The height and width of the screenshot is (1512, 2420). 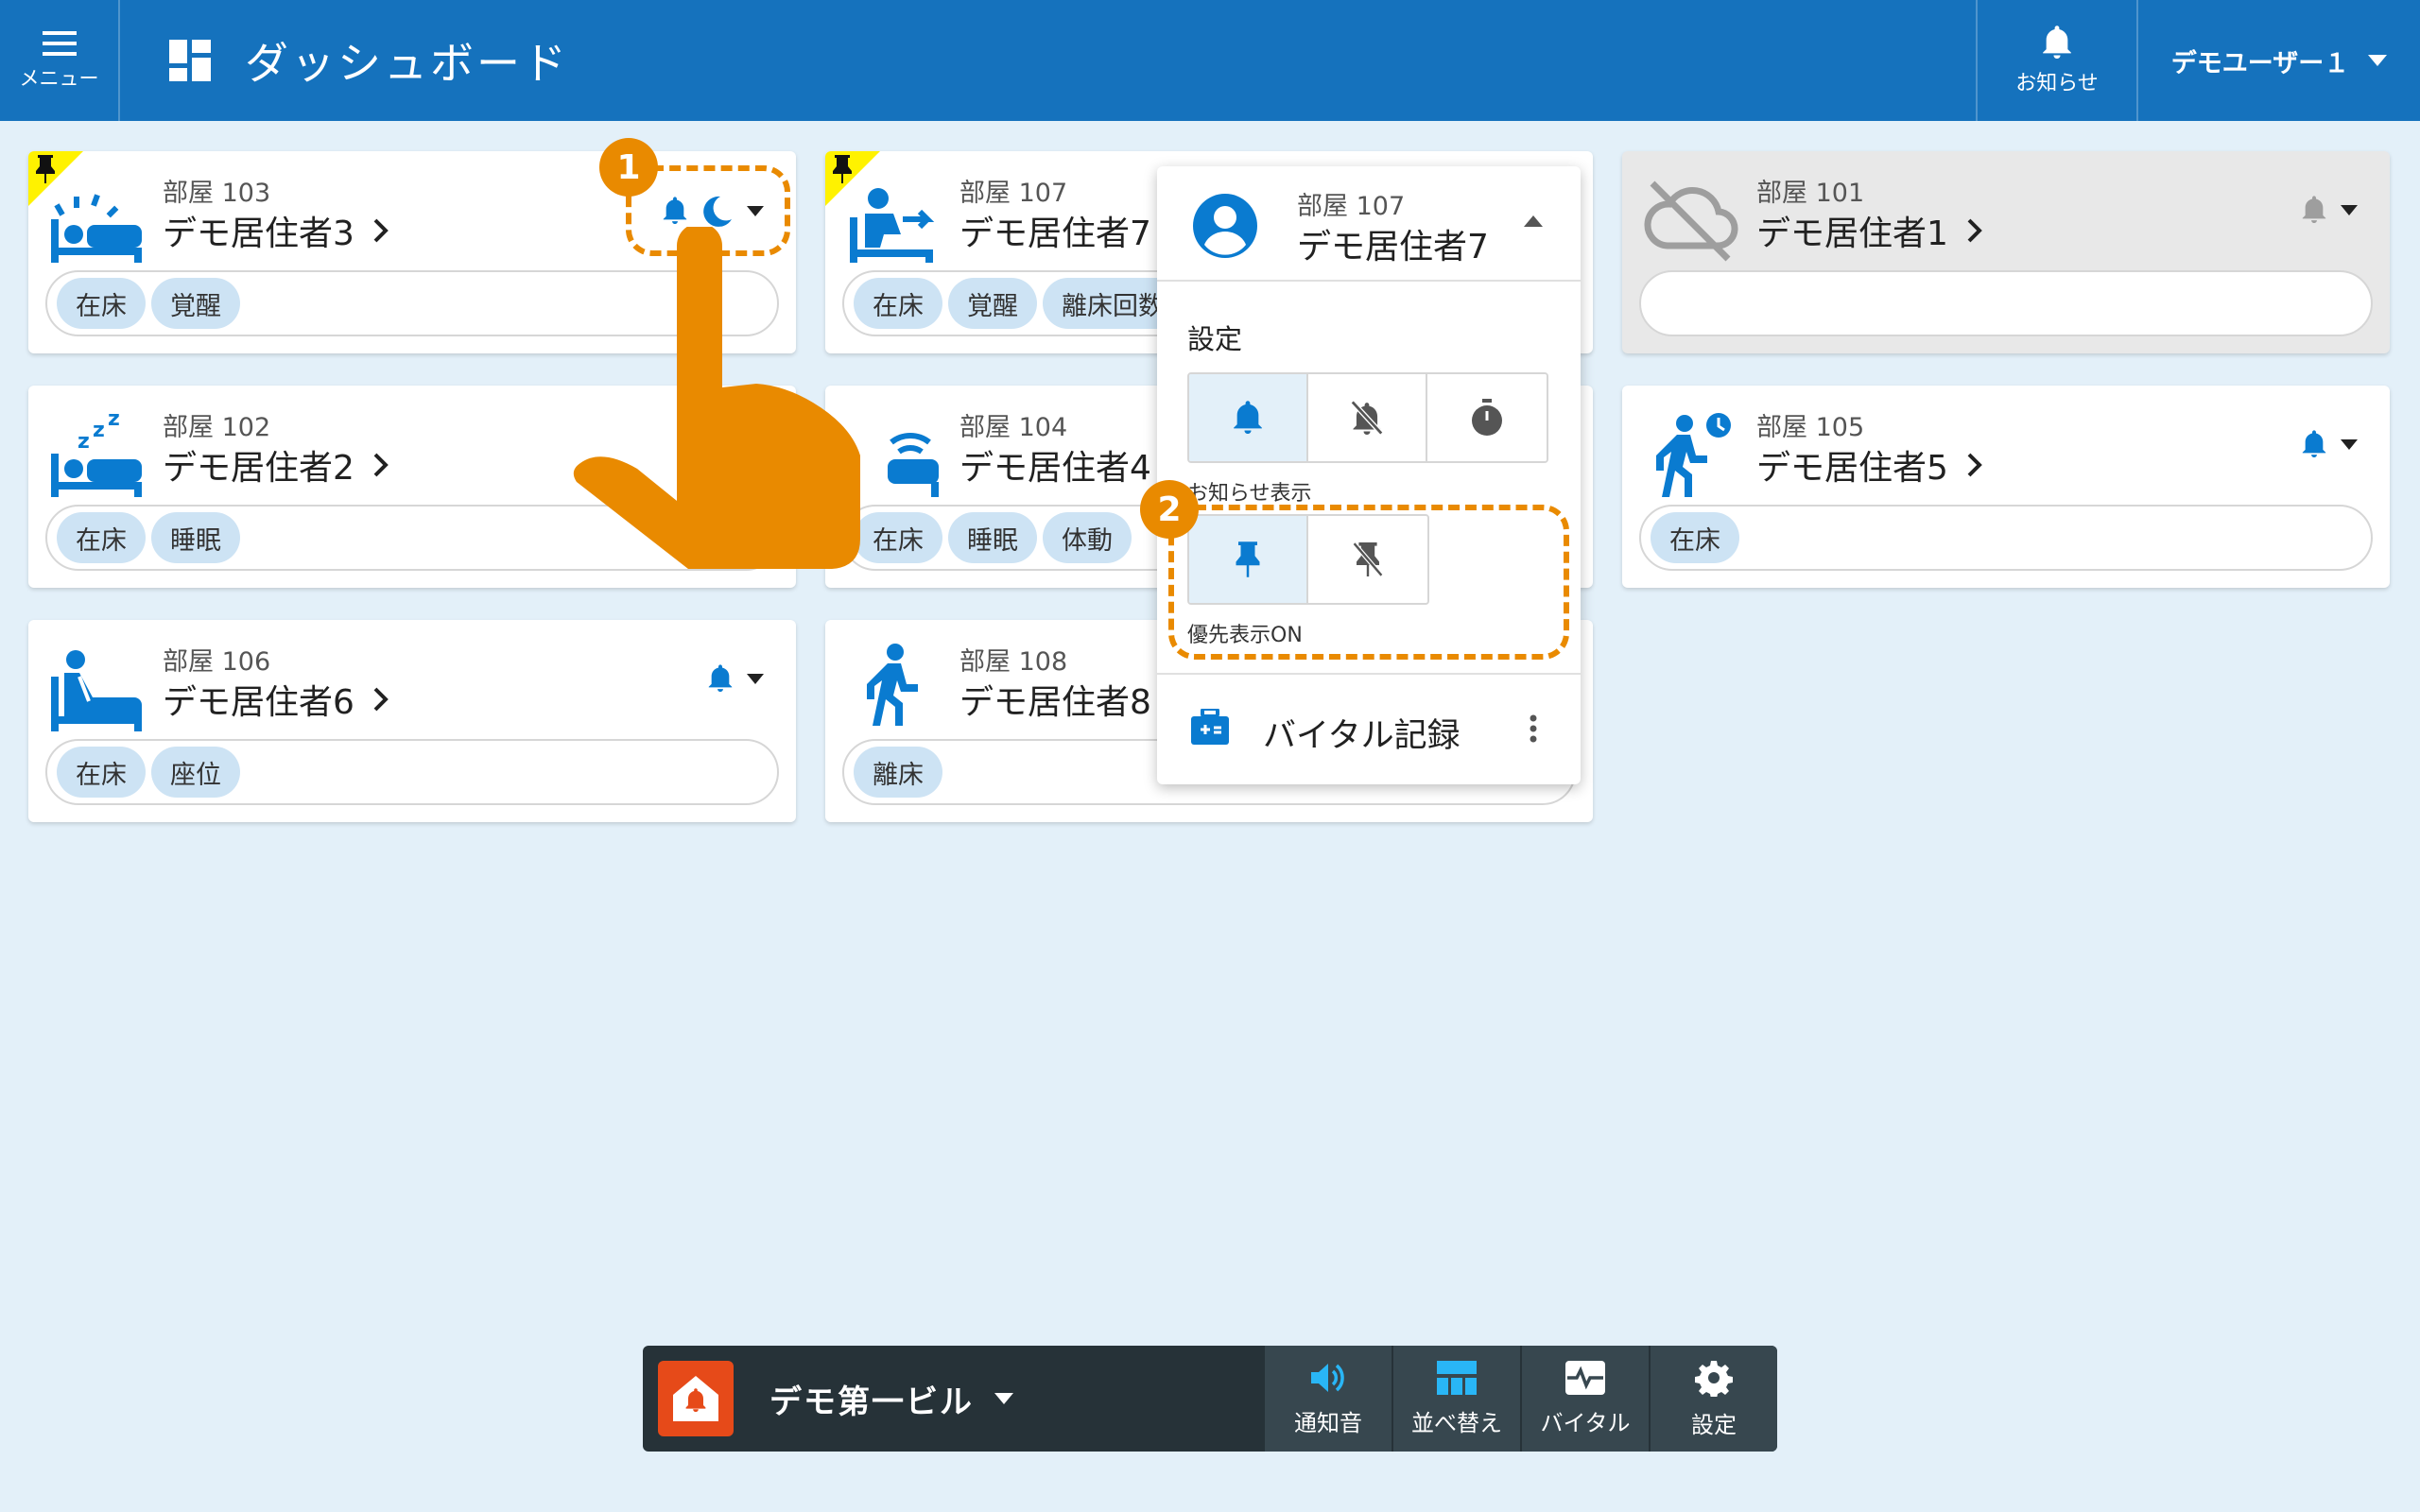 What do you see at coordinates (628, 167) in the screenshot?
I see `step-badge-1: 1` at bounding box center [628, 167].